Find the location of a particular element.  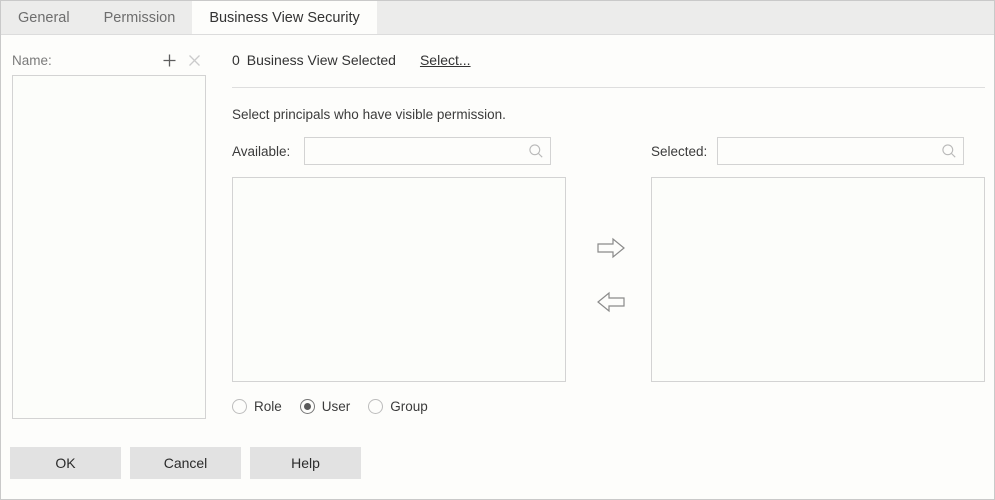

selected-search-input is located at coordinates (827, 151).